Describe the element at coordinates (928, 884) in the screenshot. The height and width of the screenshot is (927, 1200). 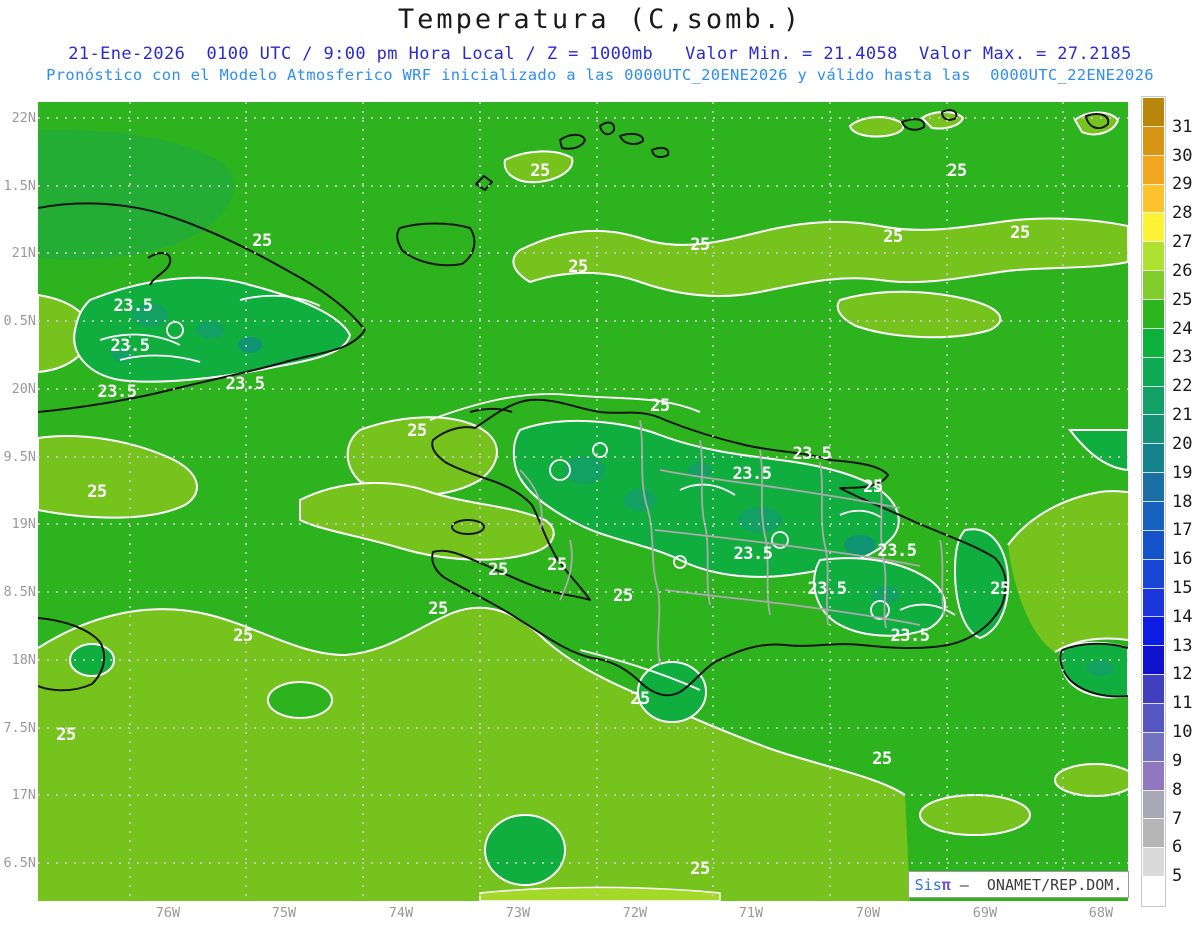
I see `credit-sis: Sis` at that location.